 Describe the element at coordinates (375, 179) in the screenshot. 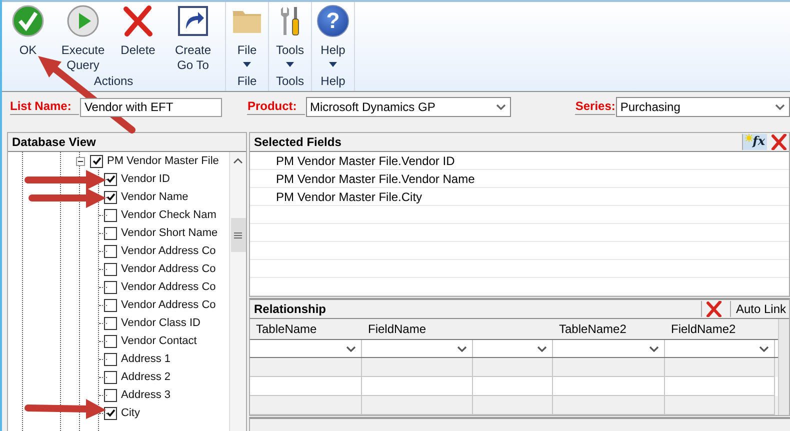

I see `list-item: PM Vendor Master File.Vendor Name` at that location.